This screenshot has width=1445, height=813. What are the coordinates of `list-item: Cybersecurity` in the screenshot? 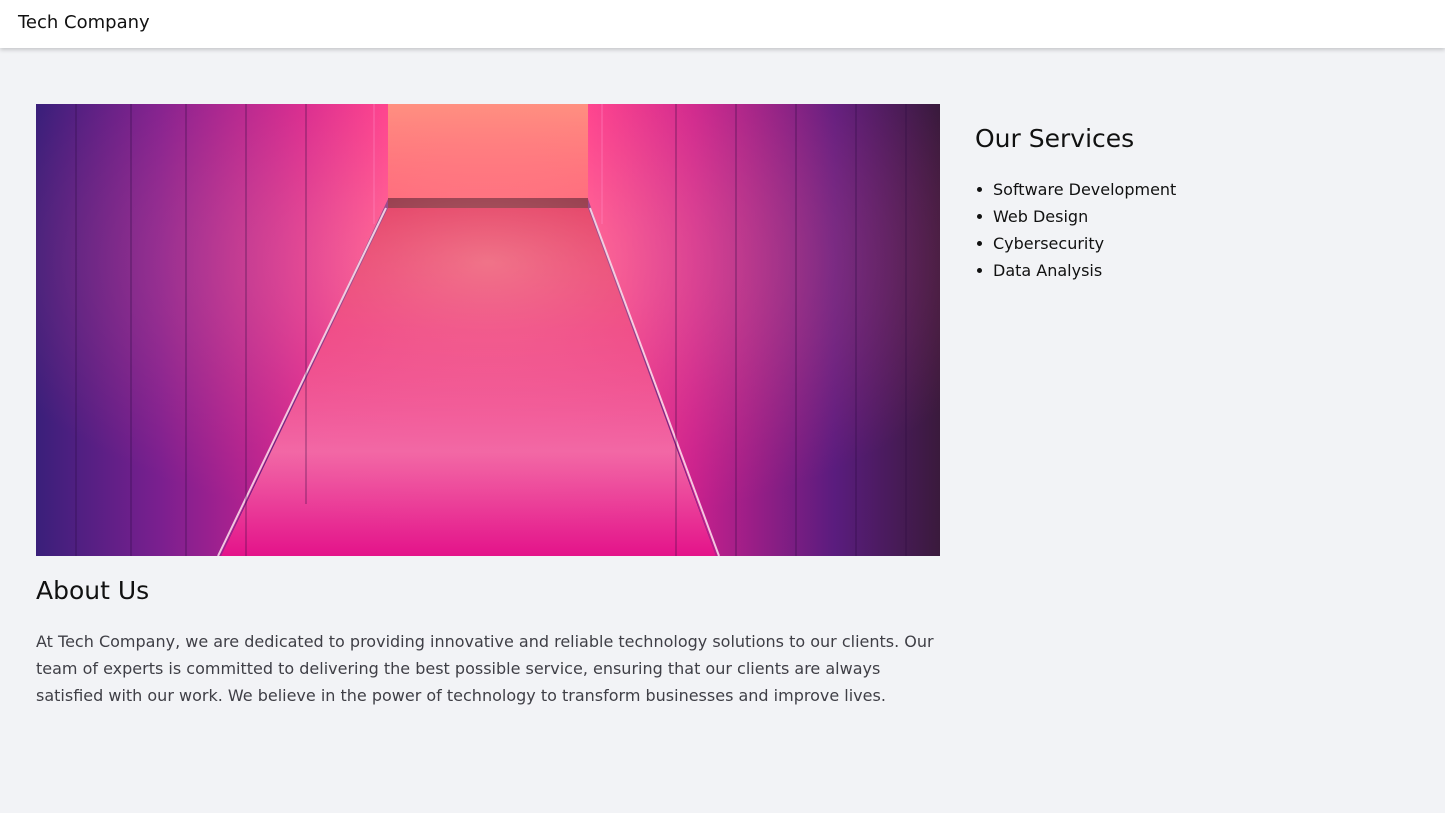 It's located at (1195, 243).